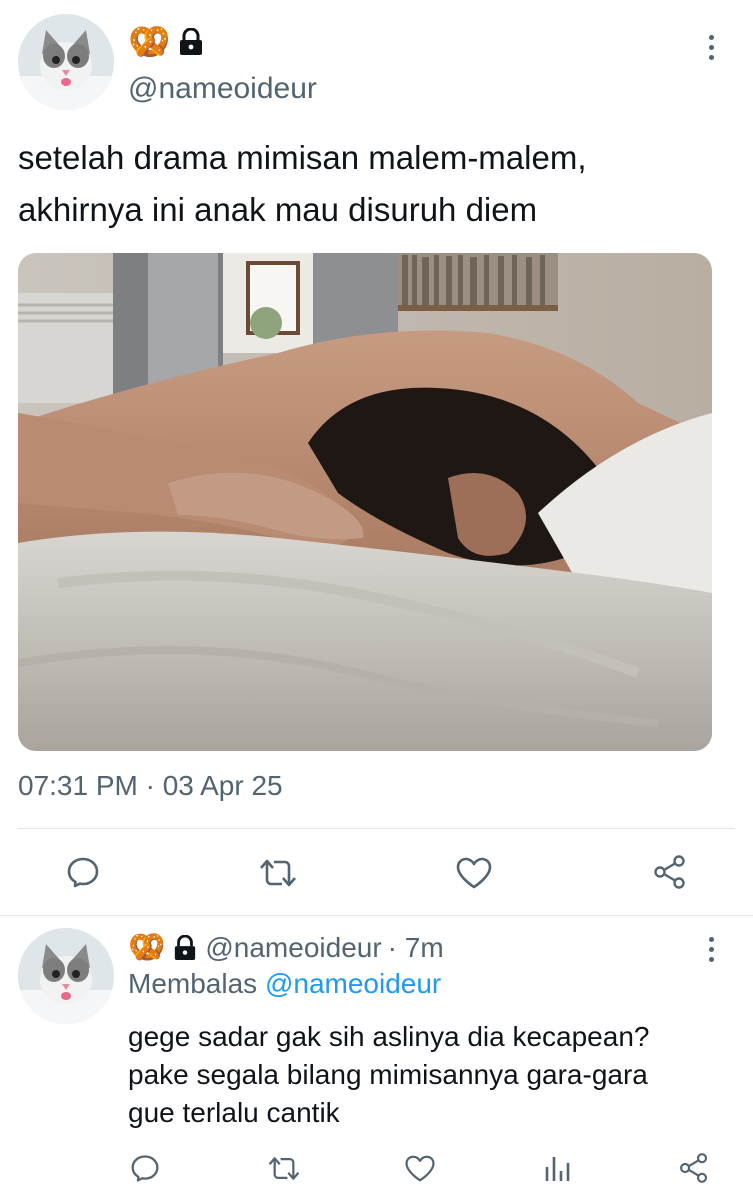 Image resolution: width=753 pixels, height=1200 pixels. Describe the element at coordinates (293, 948) in the screenshot. I see `reply-user-handle: @nameoideur` at that location.